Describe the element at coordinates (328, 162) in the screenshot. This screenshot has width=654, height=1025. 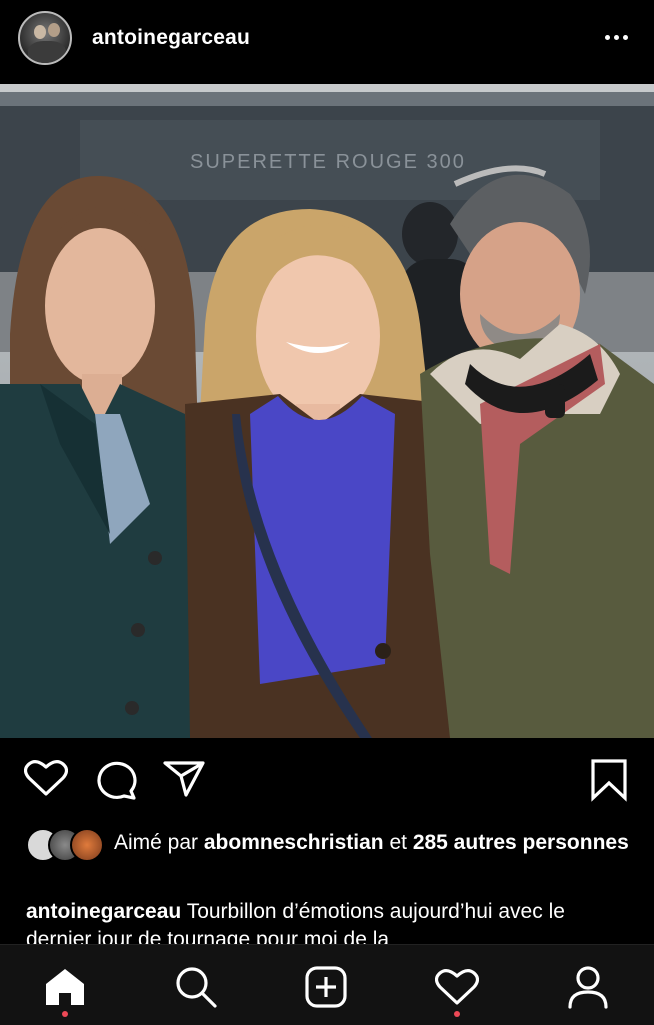
I see `background-sign-text: SUPERETTE ROUGE 300` at that location.